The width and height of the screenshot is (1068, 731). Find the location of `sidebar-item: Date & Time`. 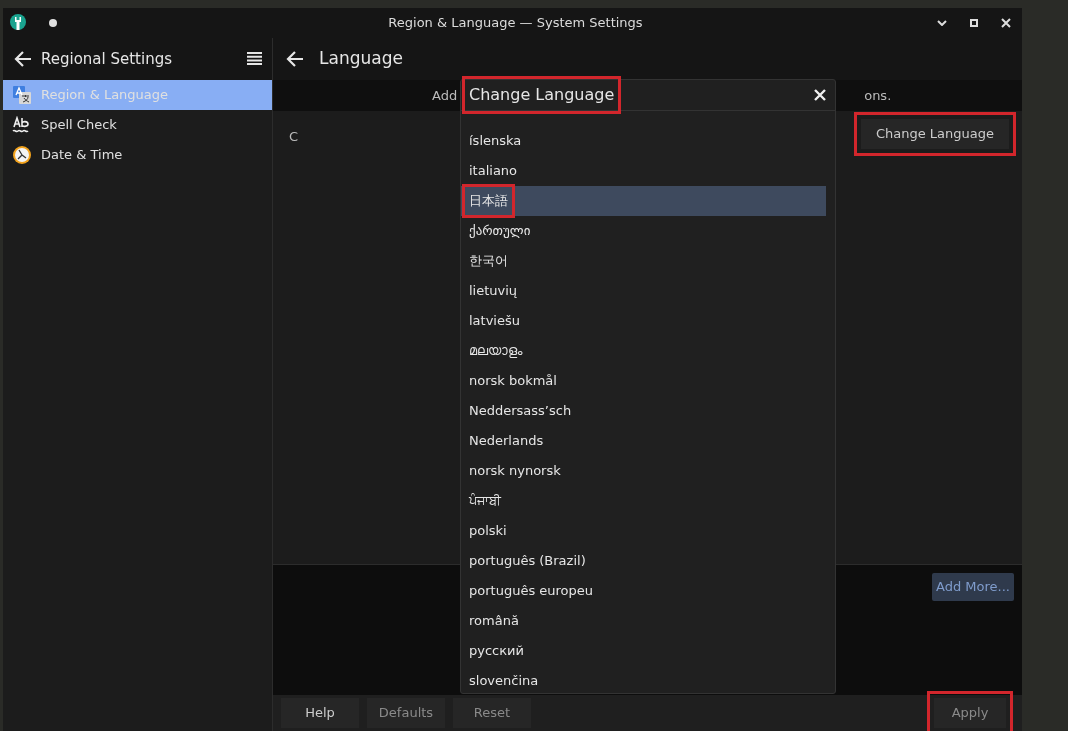

sidebar-item: Date & Time is located at coordinates (137, 155).